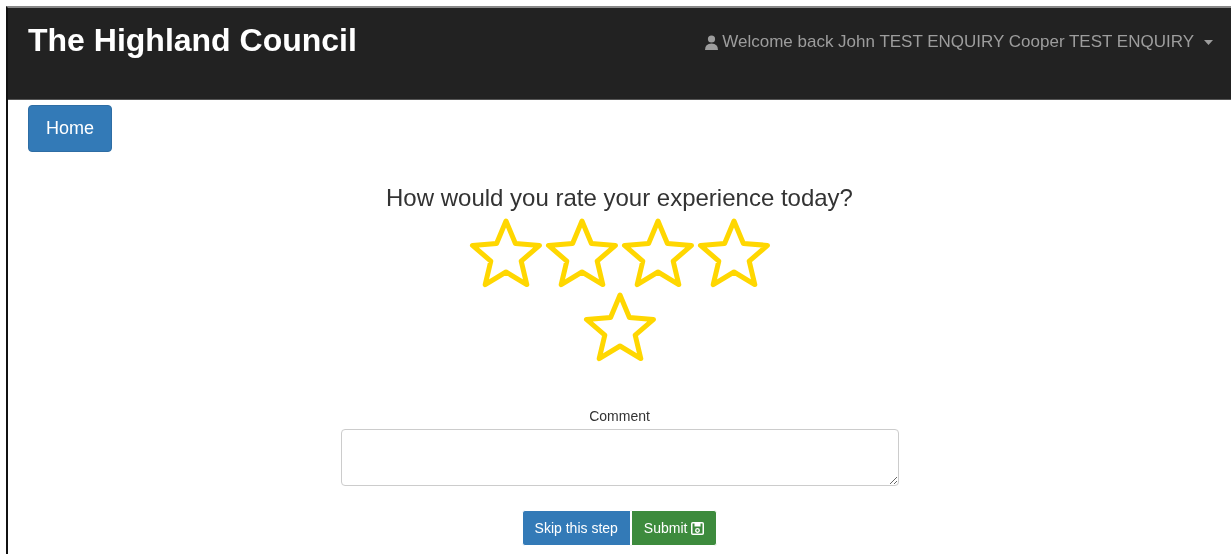 Image resolution: width=1231 pixels, height=556 pixels. Describe the element at coordinates (698, 528) in the screenshot. I see `save-icon` at that location.